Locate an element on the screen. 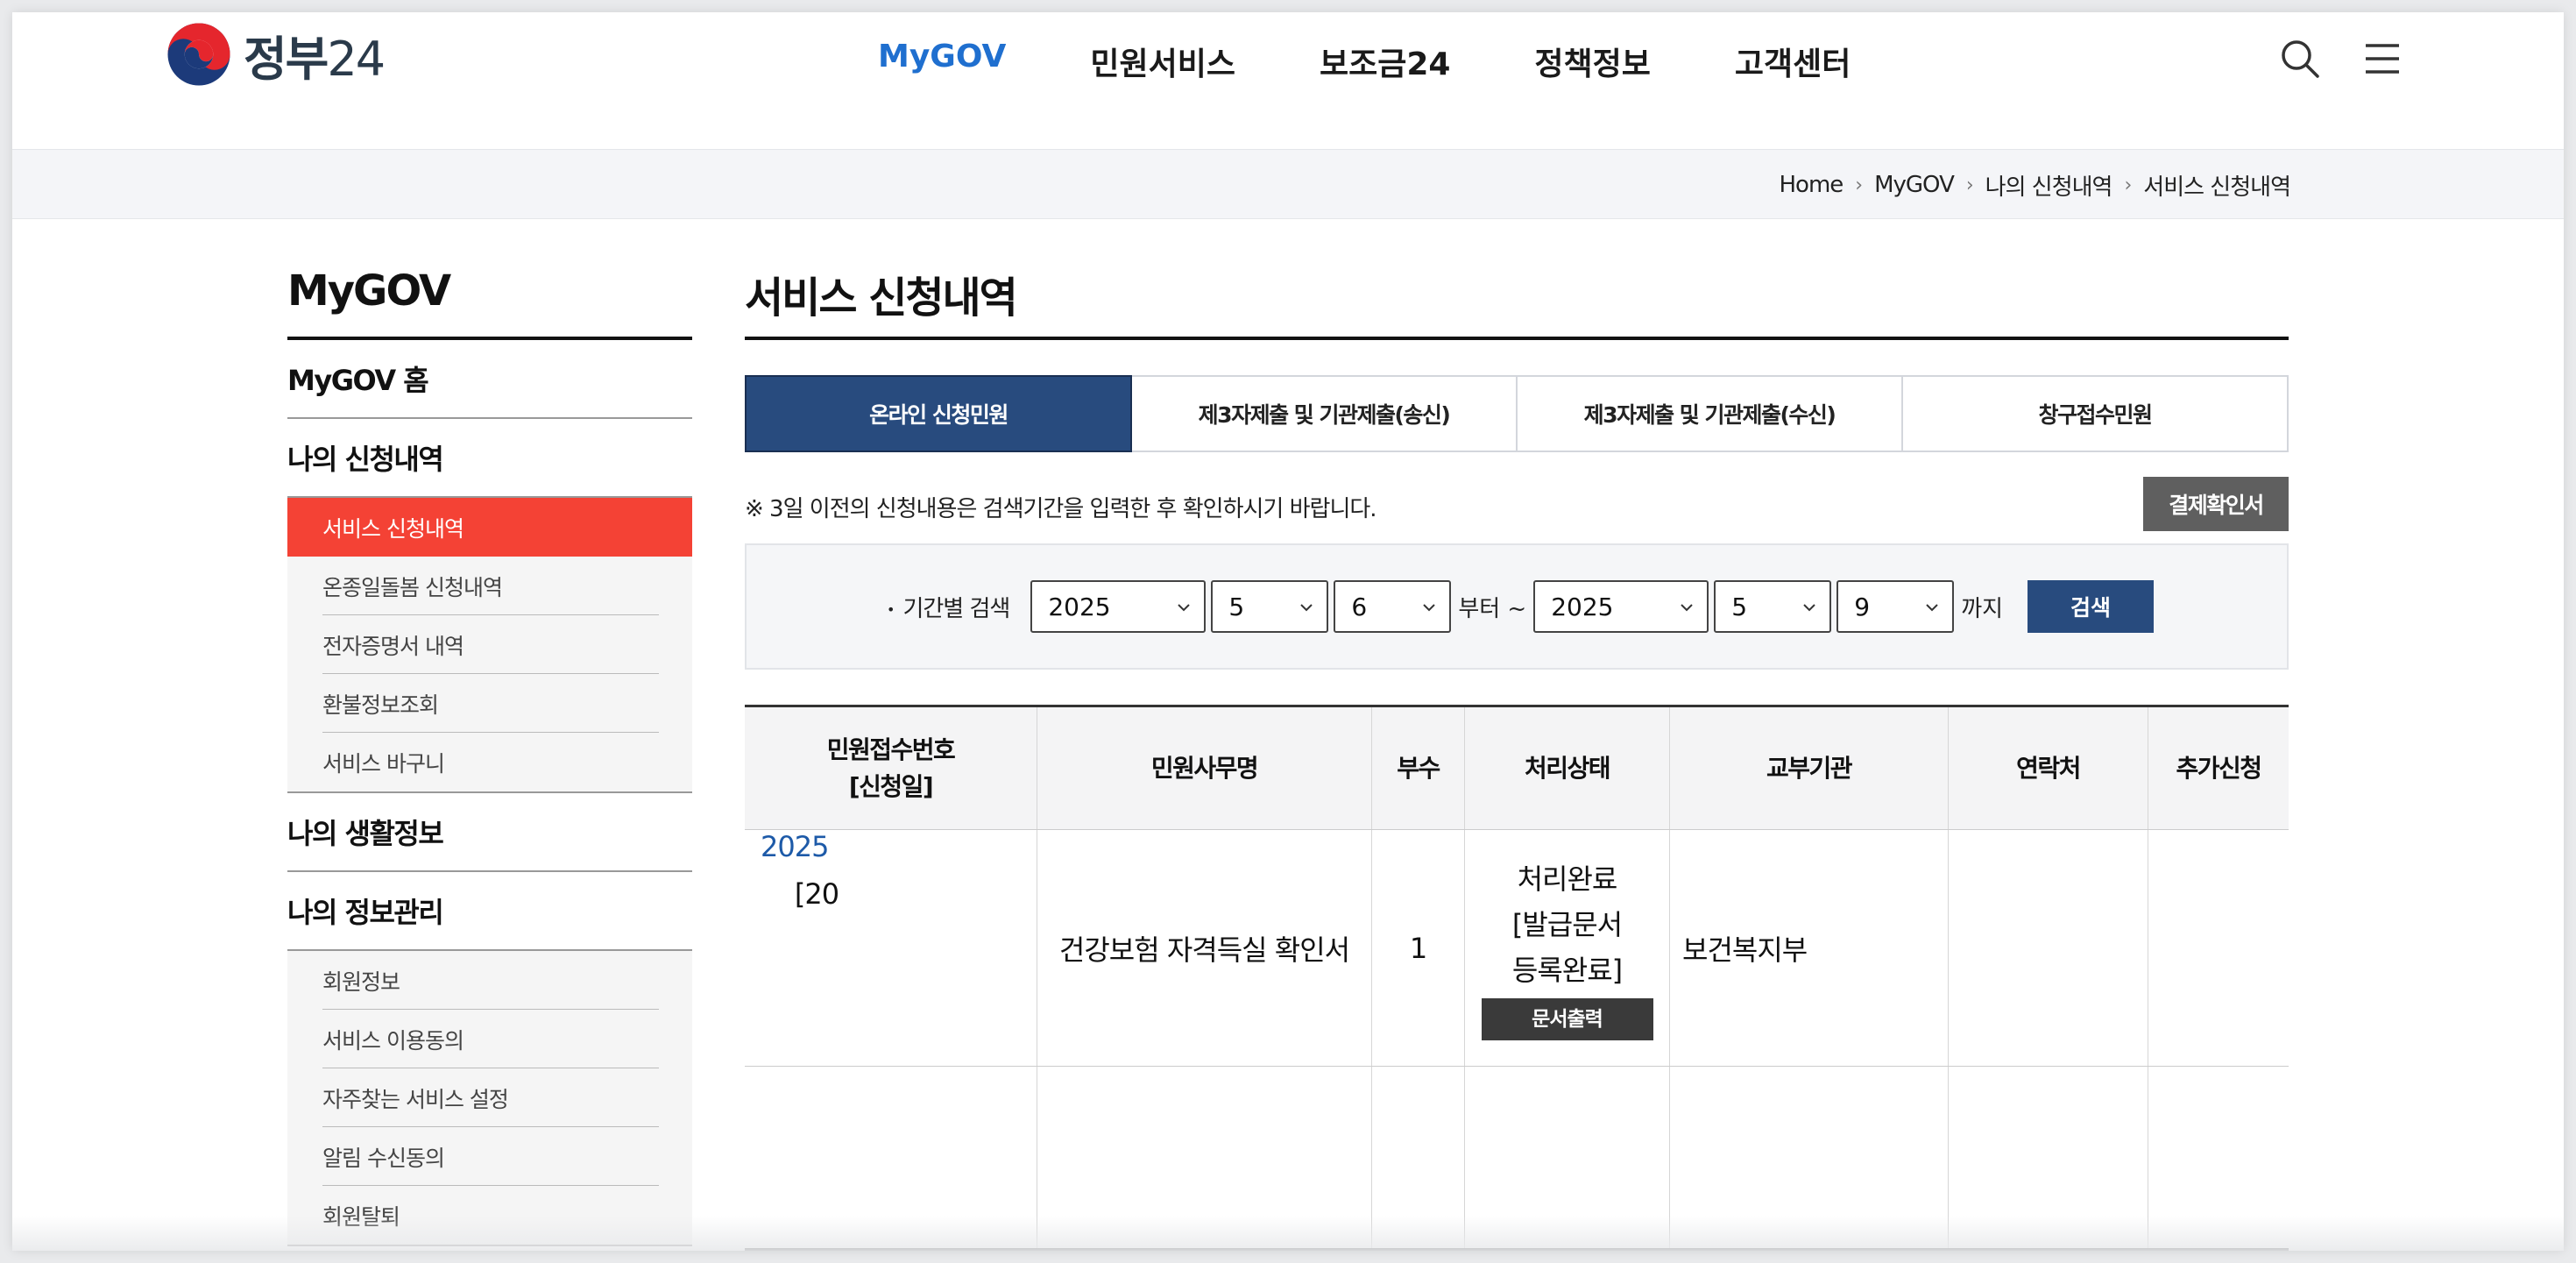  tab-counter-applications: 창구접수민원 is located at coordinates (2096, 413).